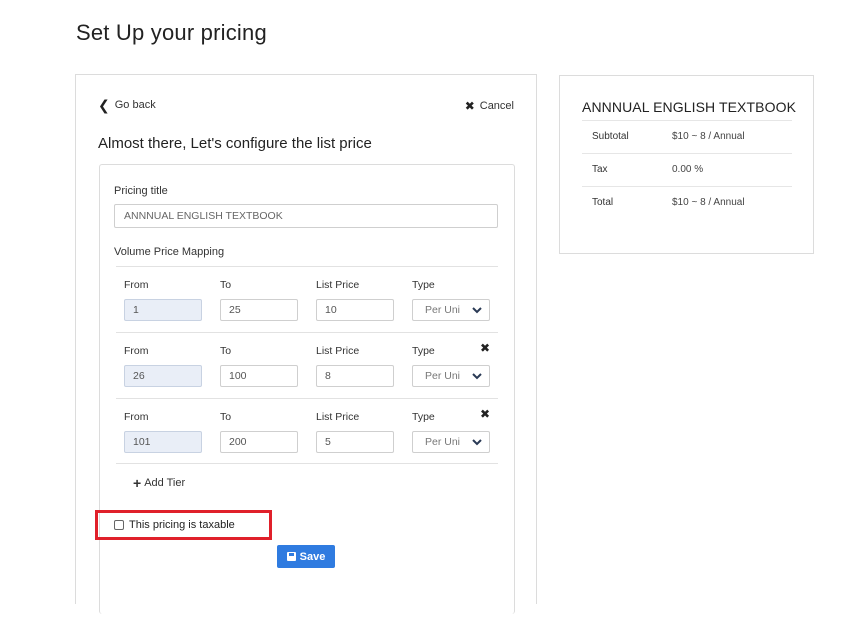  I want to click on pricing-title-input: ANNNUAL ENGLISH TEXTBOOK, so click(306, 216).